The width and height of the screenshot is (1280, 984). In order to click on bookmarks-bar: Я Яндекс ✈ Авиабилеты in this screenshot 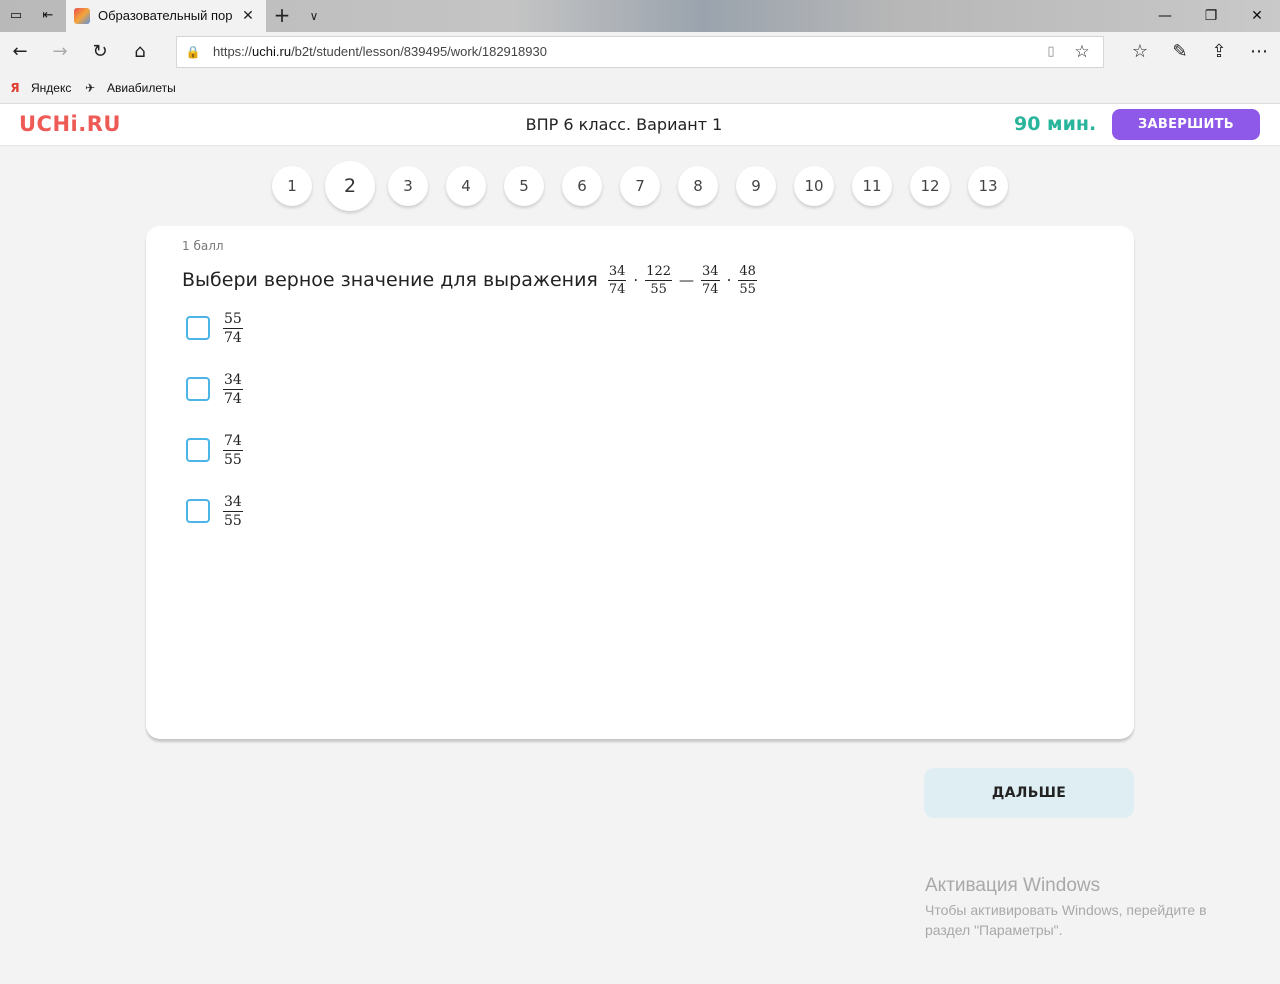, I will do `click(640, 88)`.